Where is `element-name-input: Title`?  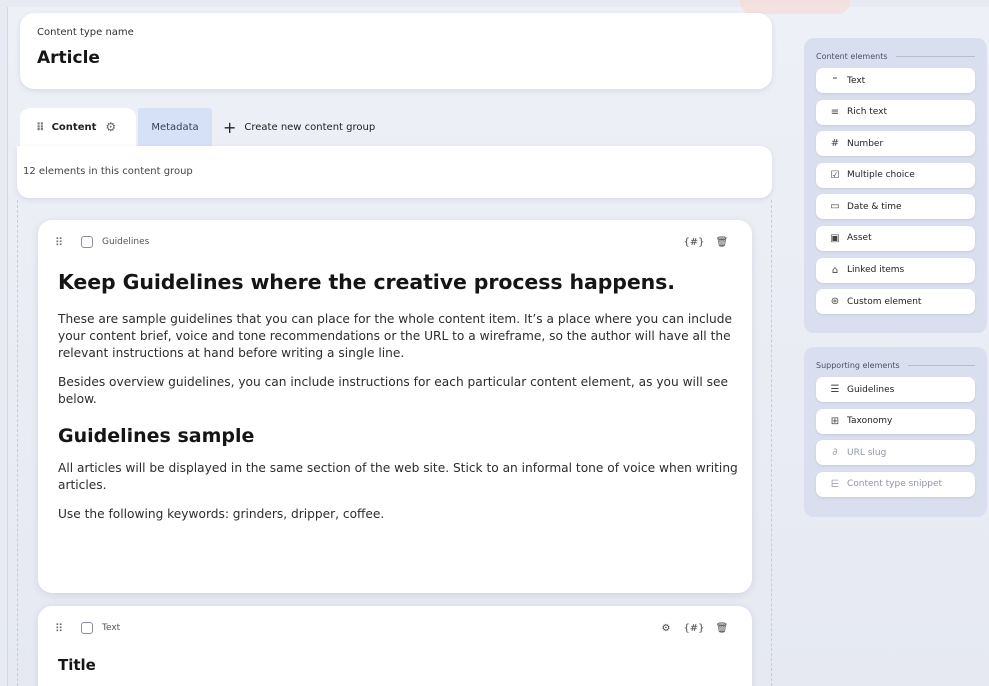 element-name-input: Title is located at coordinates (77, 665).